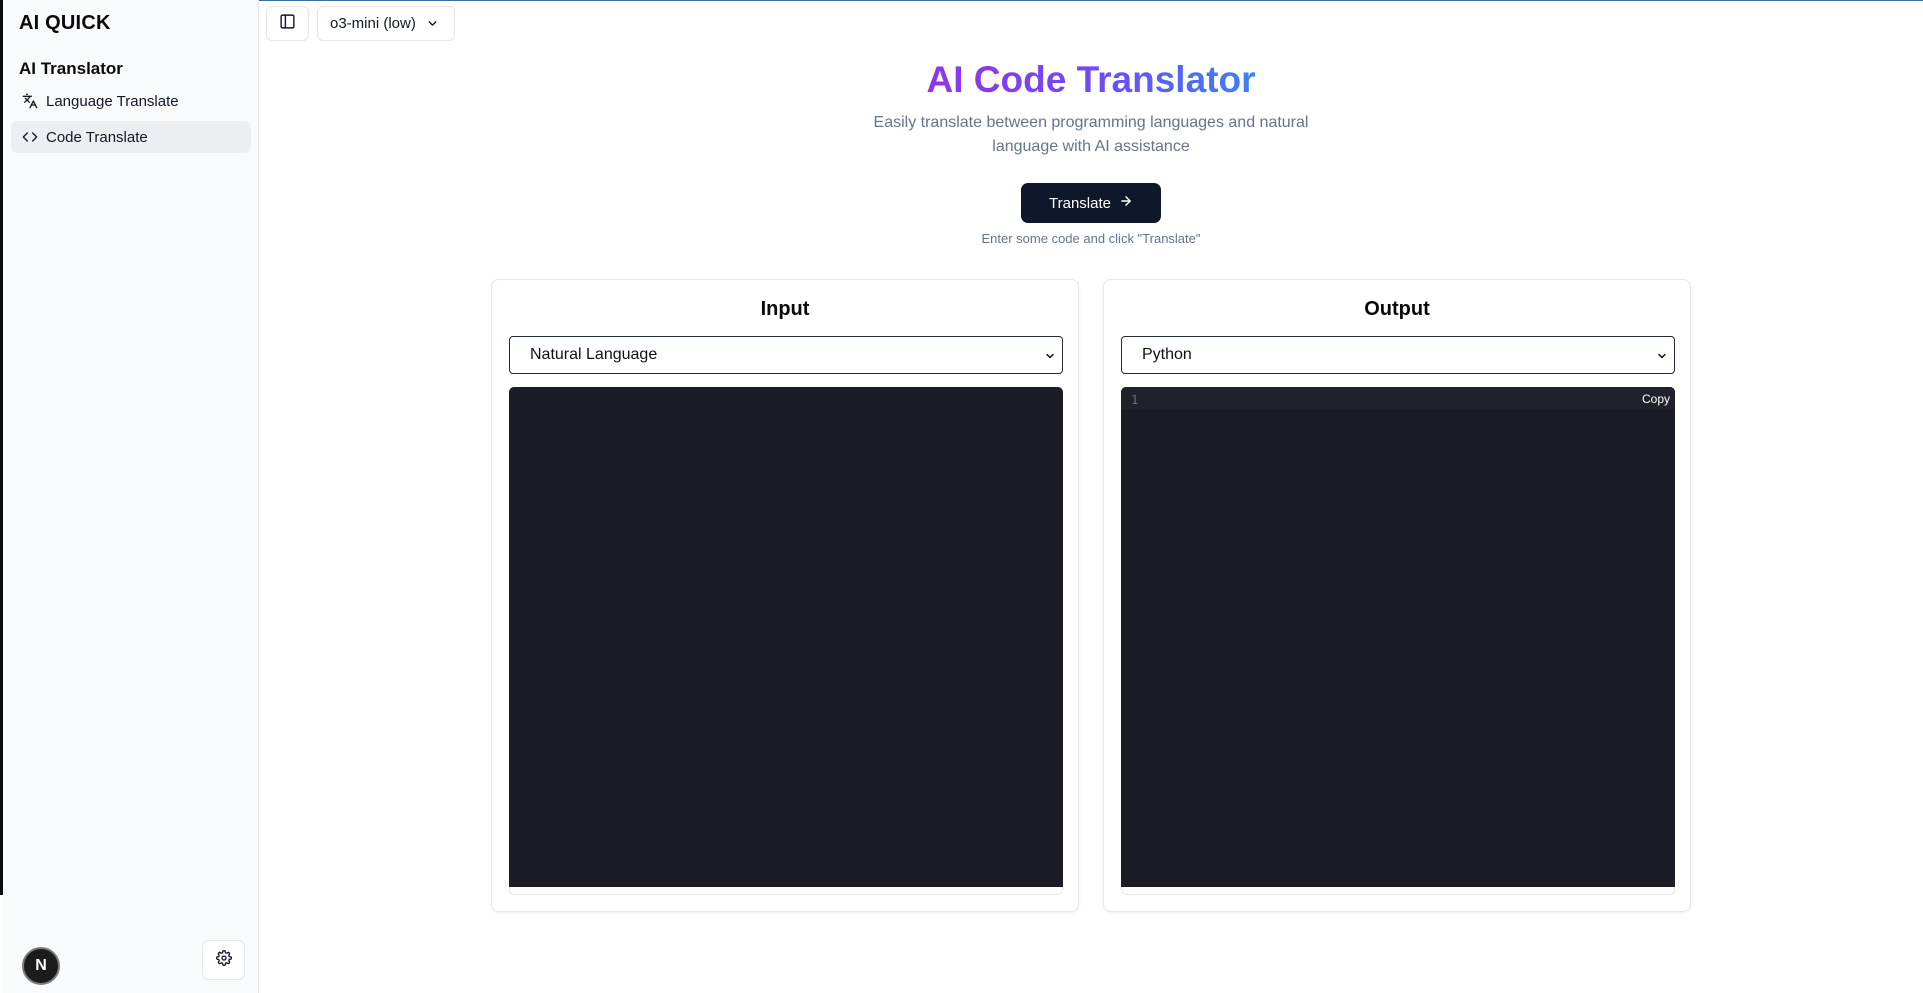  I want to click on output-panel-title: Output, so click(1397, 309).